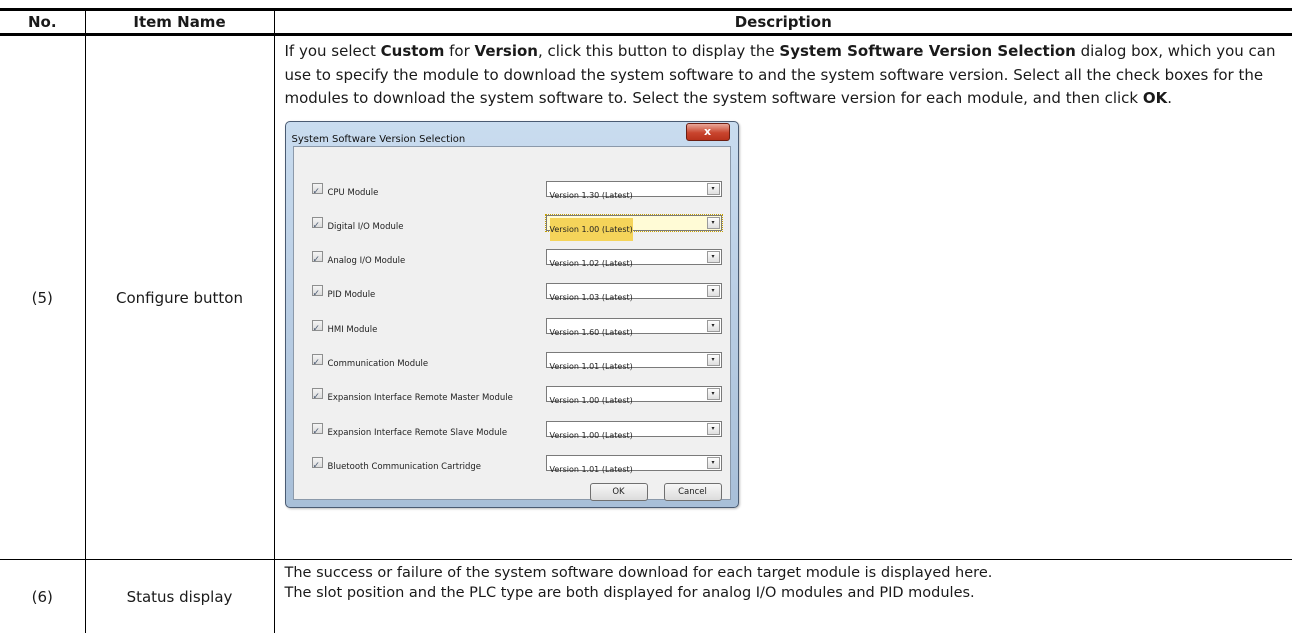  I want to click on item-name: Configure button, so click(179, 297).